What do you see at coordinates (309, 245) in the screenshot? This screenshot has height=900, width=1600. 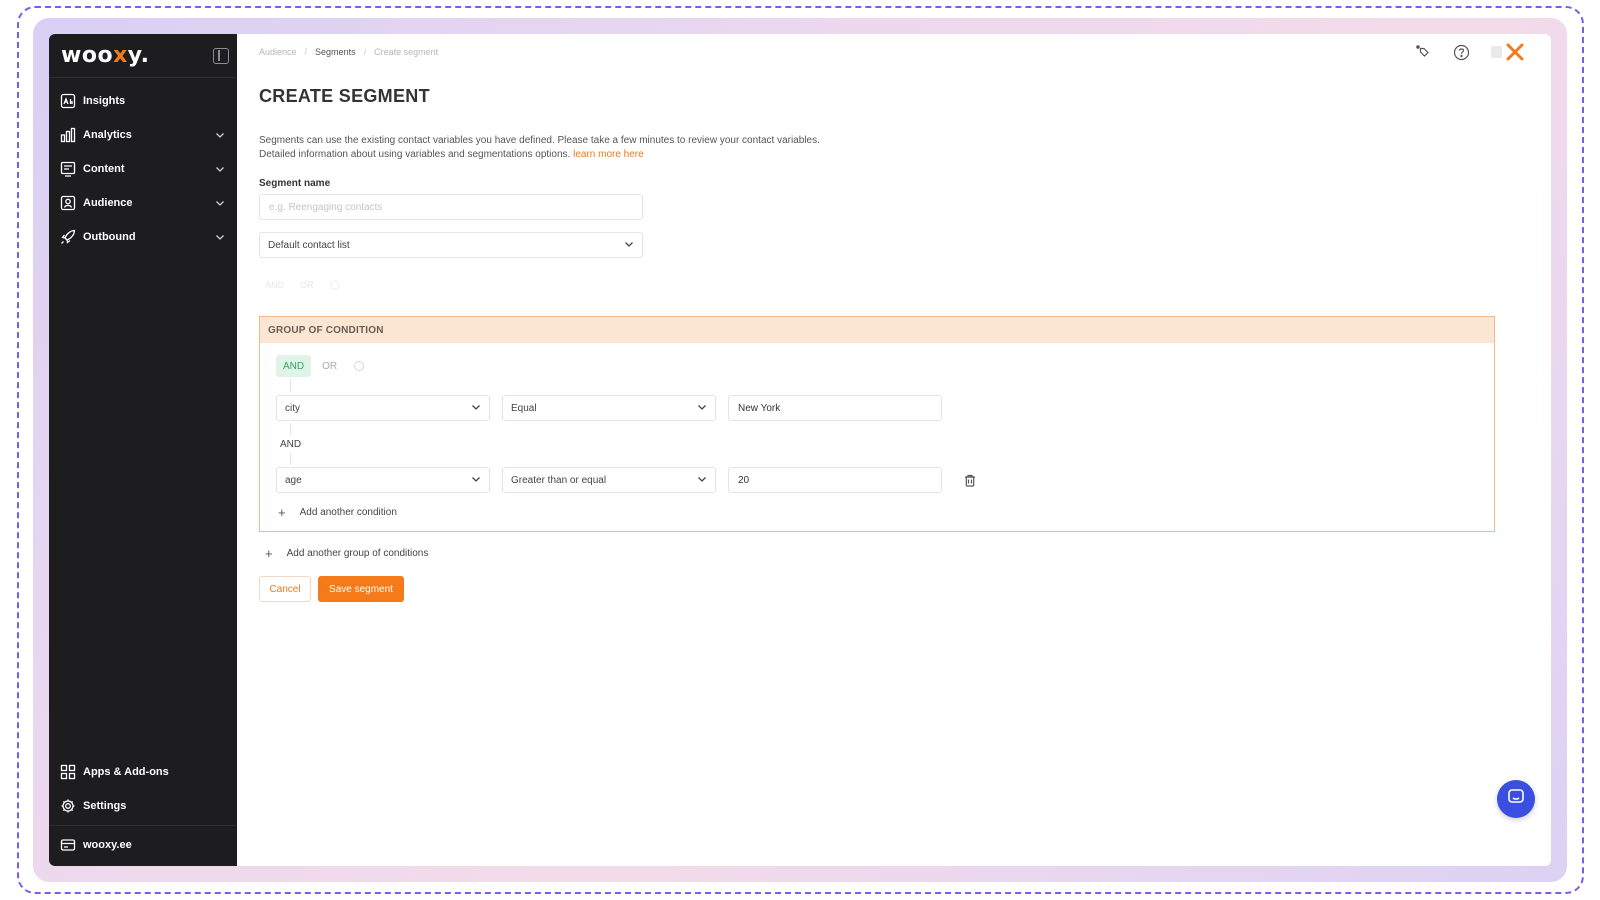 I see `contact-list-value: Default contact list` at bounding box center [309, 245].